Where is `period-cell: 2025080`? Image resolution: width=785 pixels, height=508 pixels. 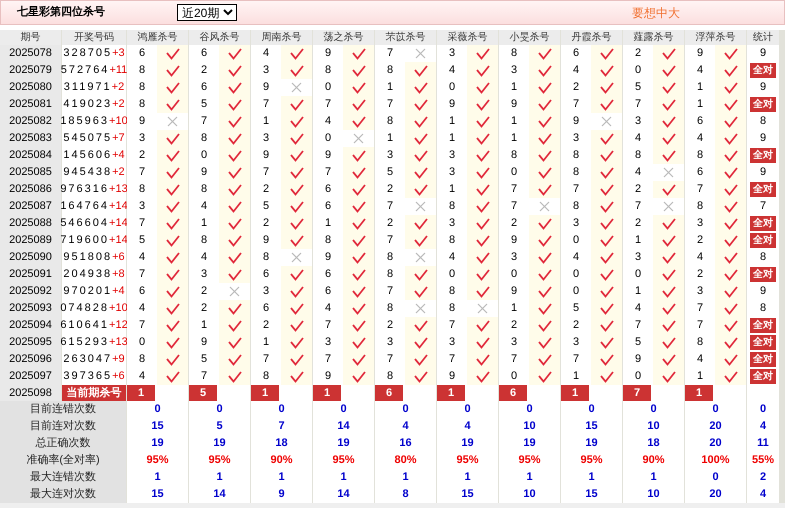 period-cell: 2025080 is located at coordinates (30, 87).